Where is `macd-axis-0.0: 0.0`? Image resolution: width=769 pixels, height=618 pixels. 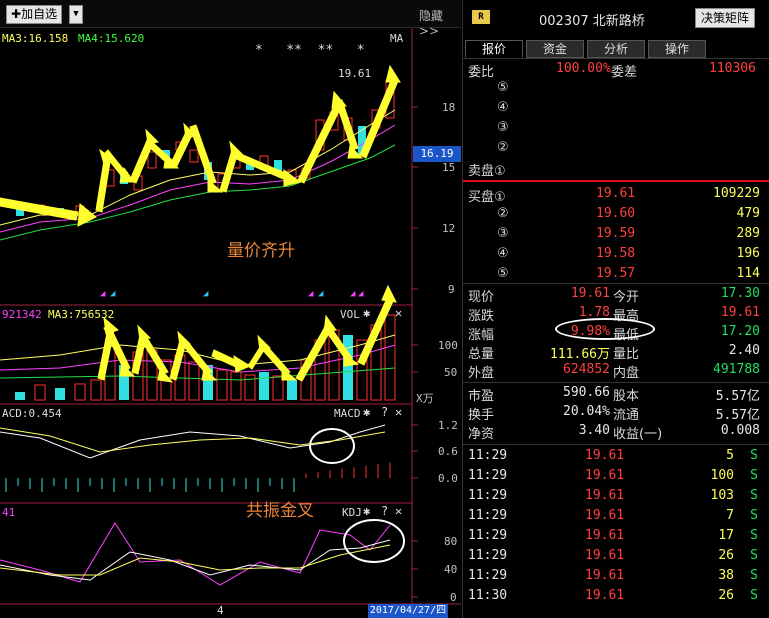 macd-axis-0.0: 0.0 is located at coordinates (448, 478).